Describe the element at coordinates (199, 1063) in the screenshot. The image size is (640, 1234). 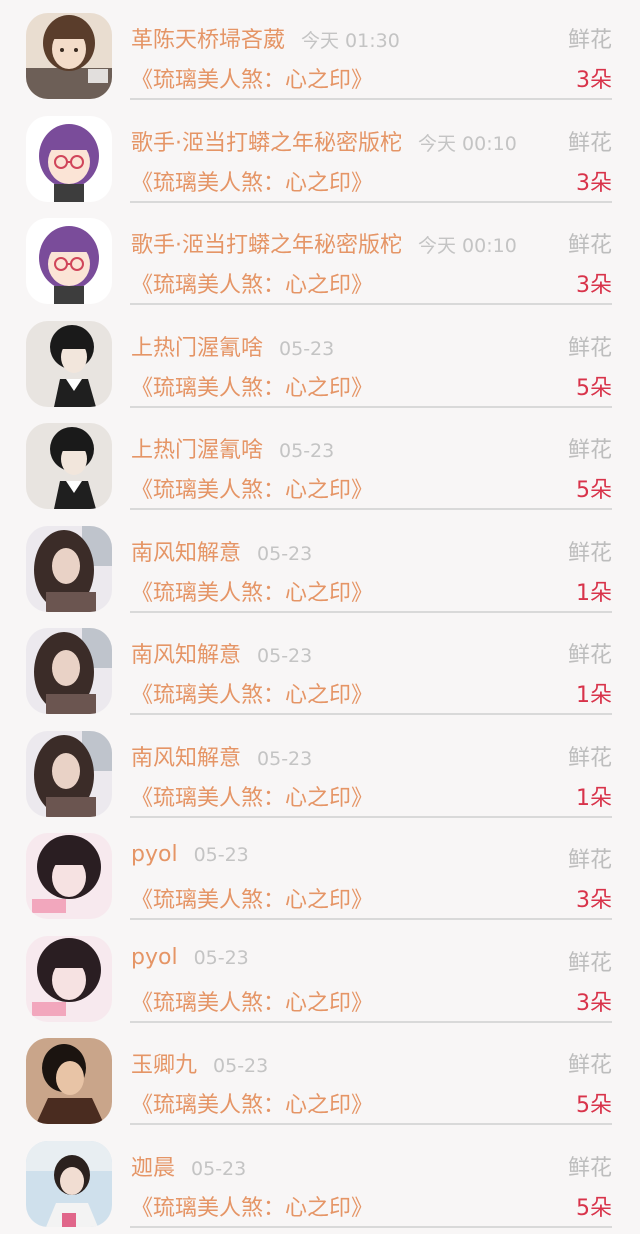
I see `sender-name: 玉卿九 05-23` at that location.